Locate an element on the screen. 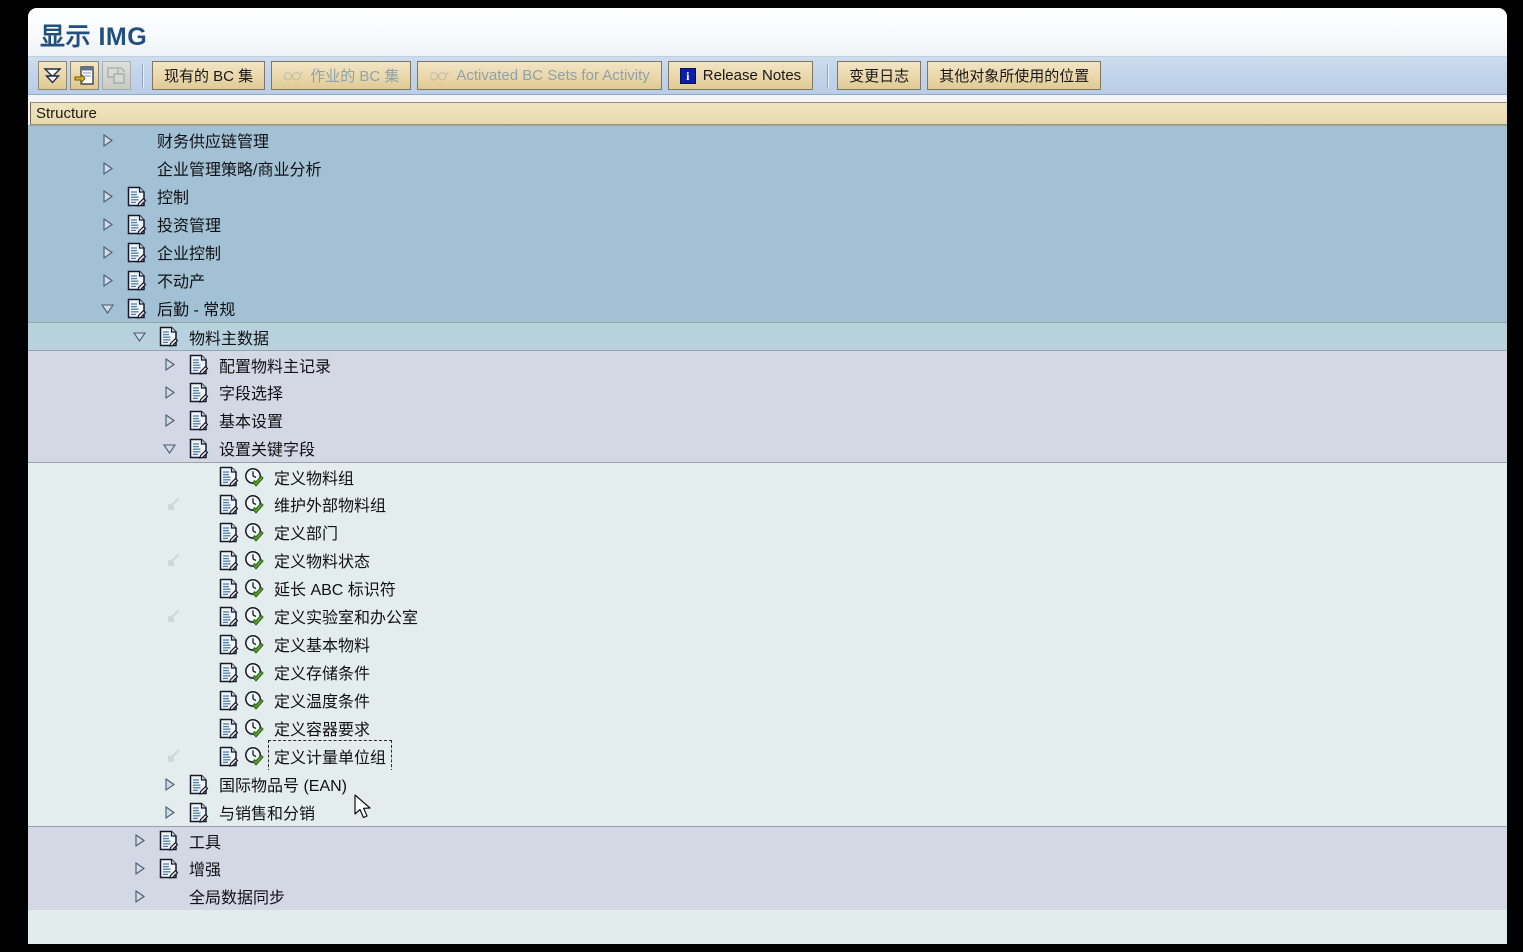 The image size is (1523, 952). release-notes-button: i Release Notes is located at coordinates (740, 75).